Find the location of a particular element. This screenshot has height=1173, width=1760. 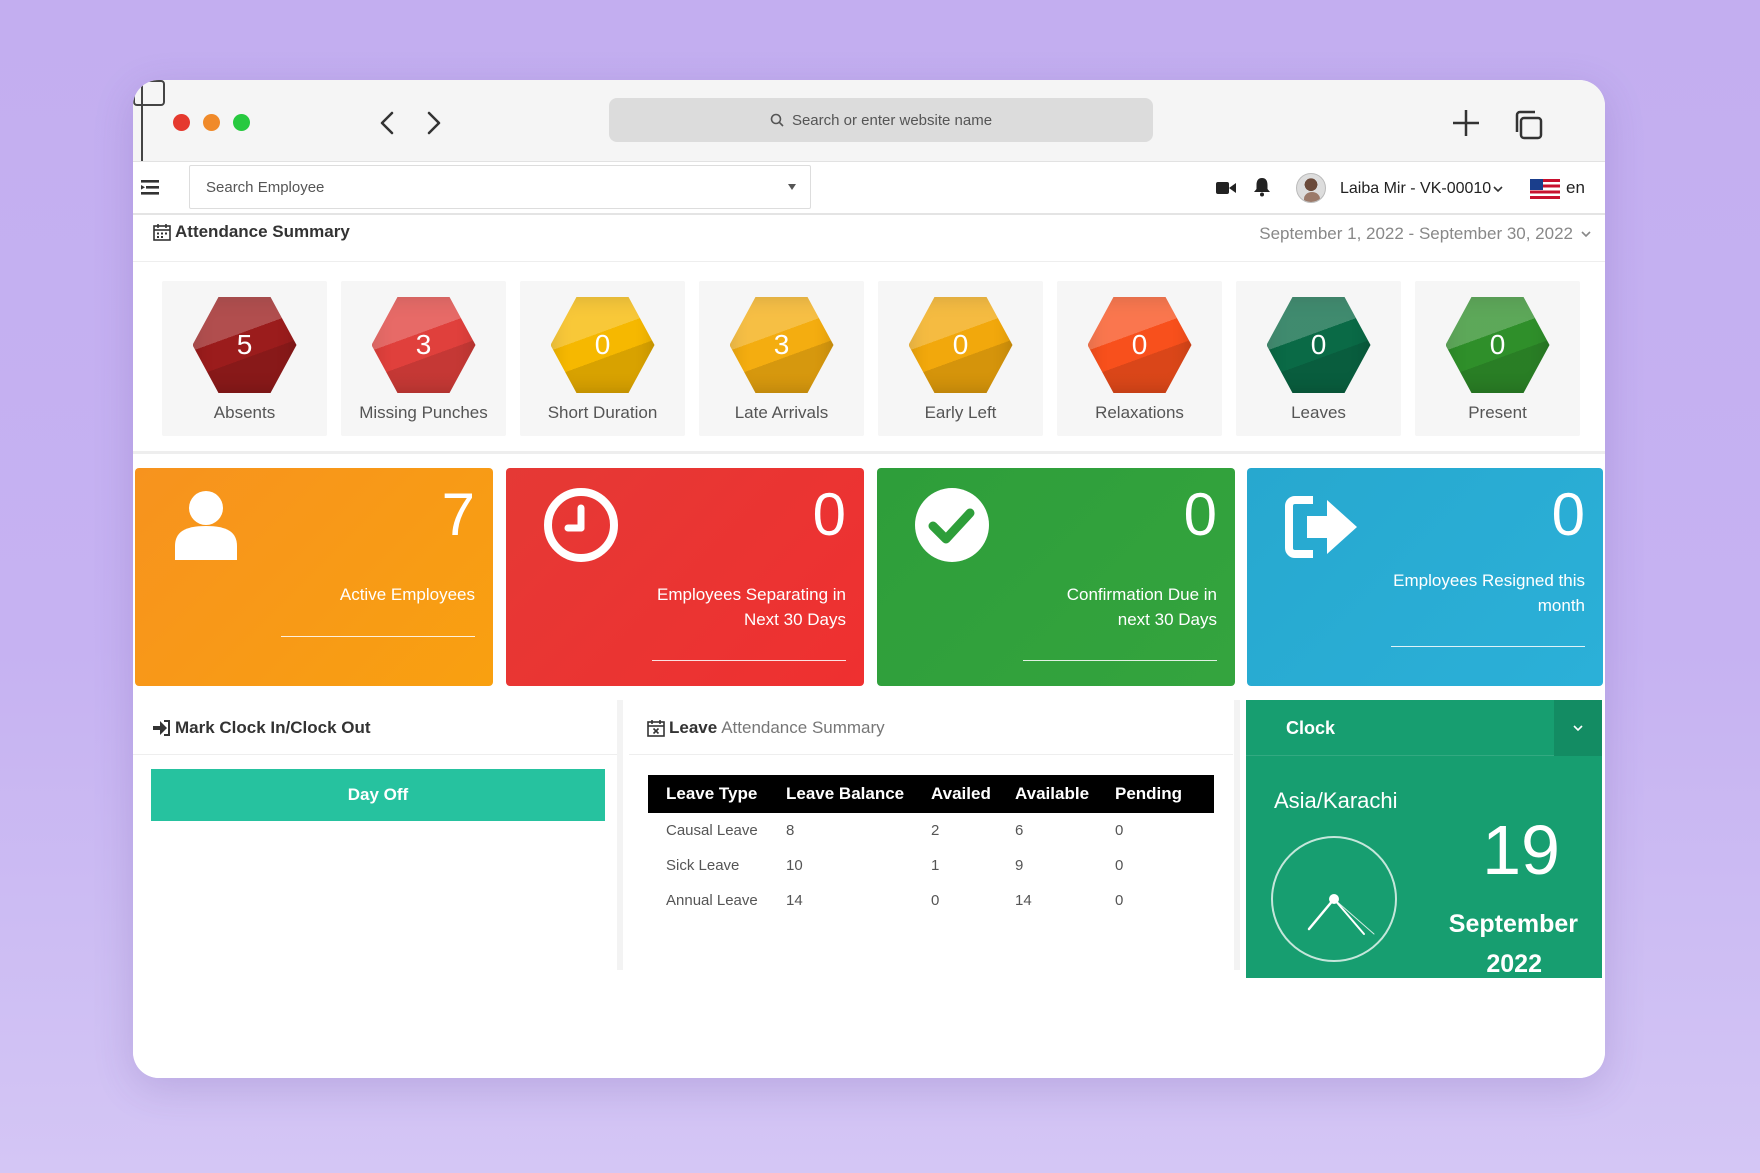

stat-card-early-left: 0 Early Left is located at coordinates (960, 358).